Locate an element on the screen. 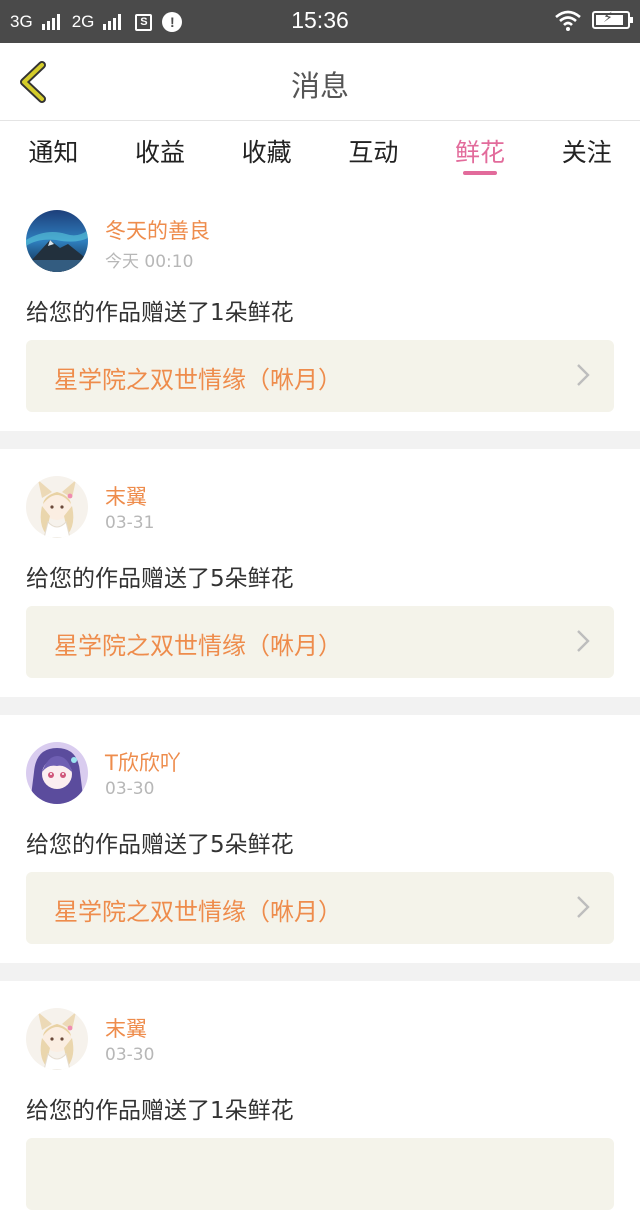  battery-icon: ⚡ is located at coordinates (612, 19).